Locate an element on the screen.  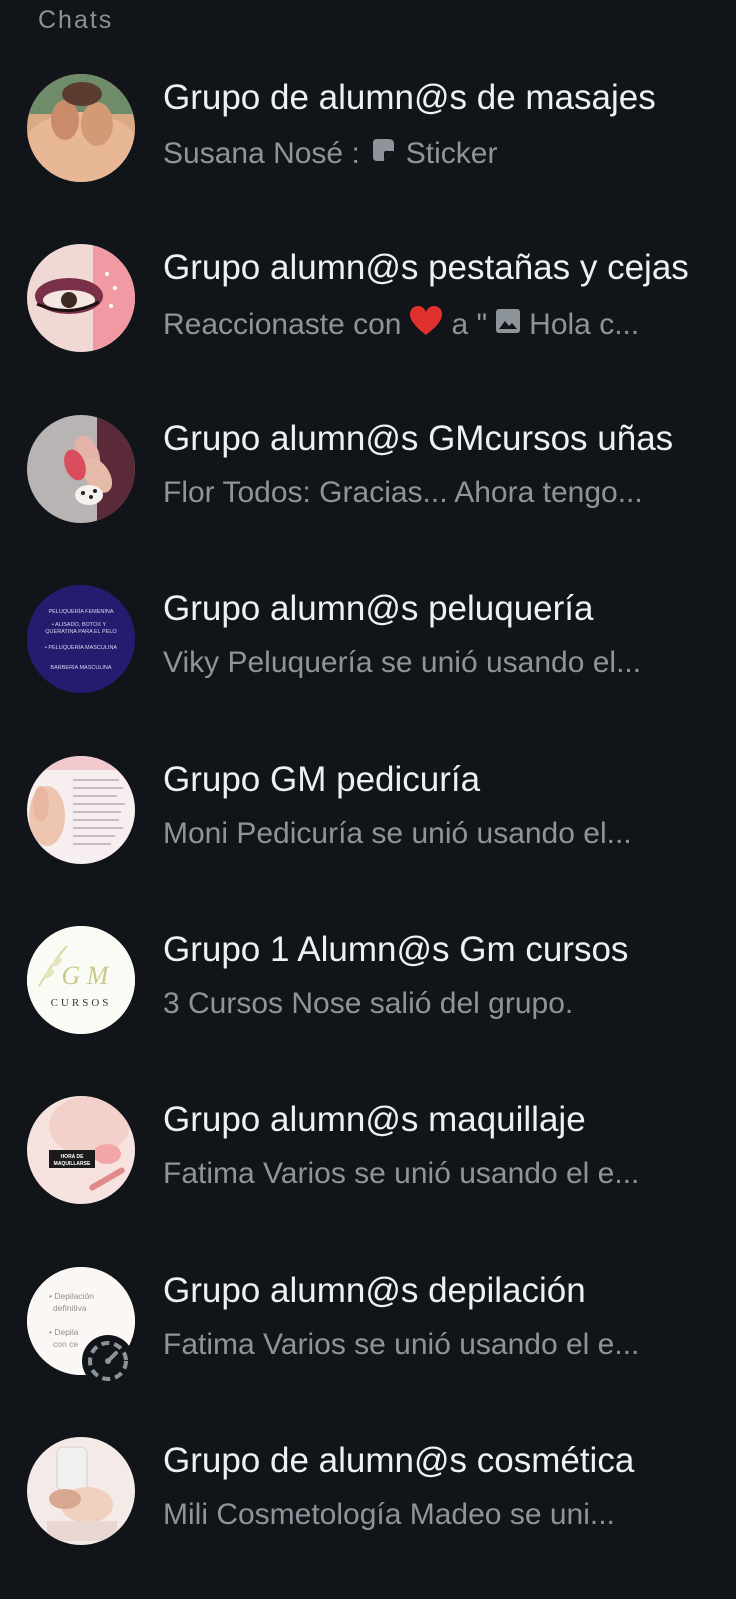
gm-cursos-logo-avatar: G M CURSOS is located at coordinates (81, 979).